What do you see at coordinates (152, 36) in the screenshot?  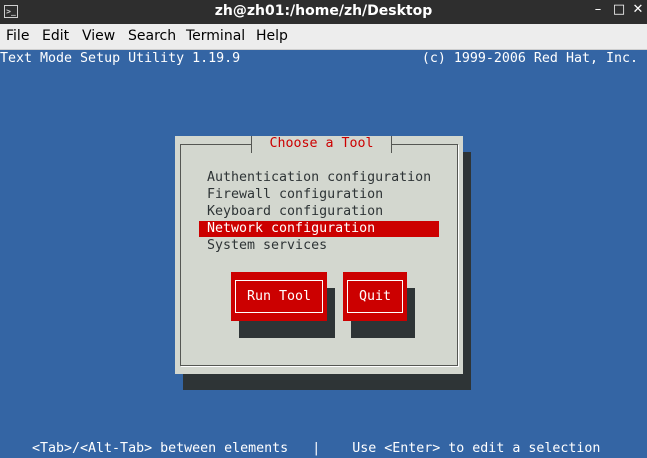 I see `menu-search: Search` at bounding box center [152, 36].